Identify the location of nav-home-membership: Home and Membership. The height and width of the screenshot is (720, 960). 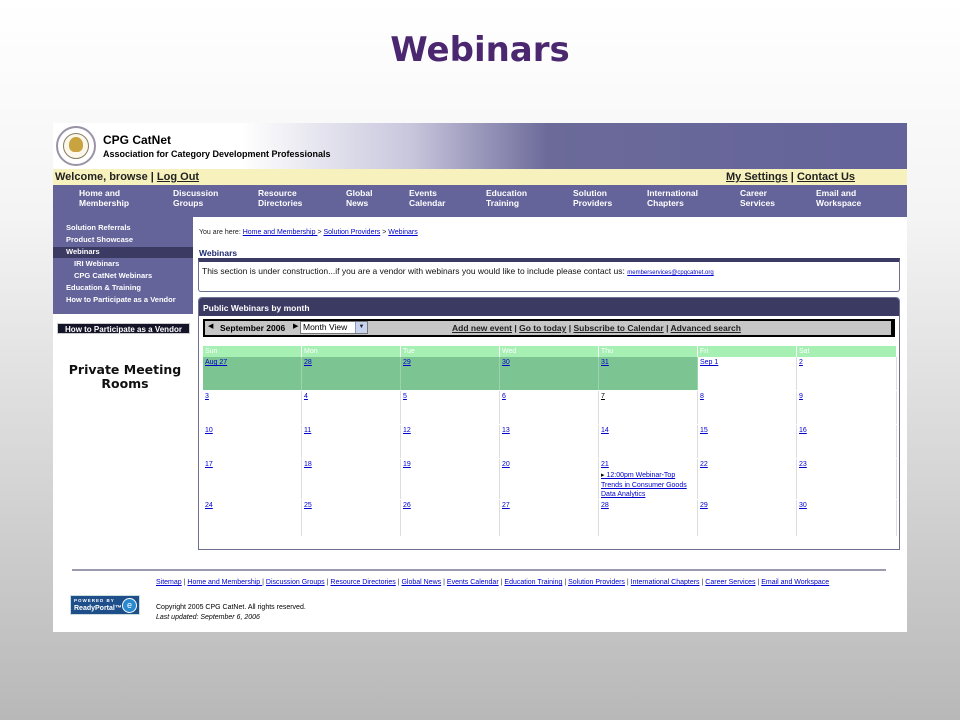
(104, 198).